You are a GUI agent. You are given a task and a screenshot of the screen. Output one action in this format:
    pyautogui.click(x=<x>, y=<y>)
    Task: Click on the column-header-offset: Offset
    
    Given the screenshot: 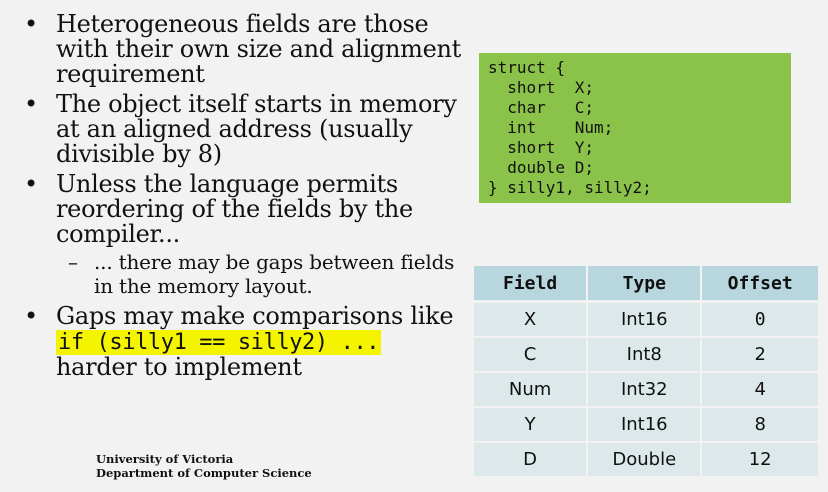 What is the action you would take?
    pyautogui.click(x=760, y=284)
    